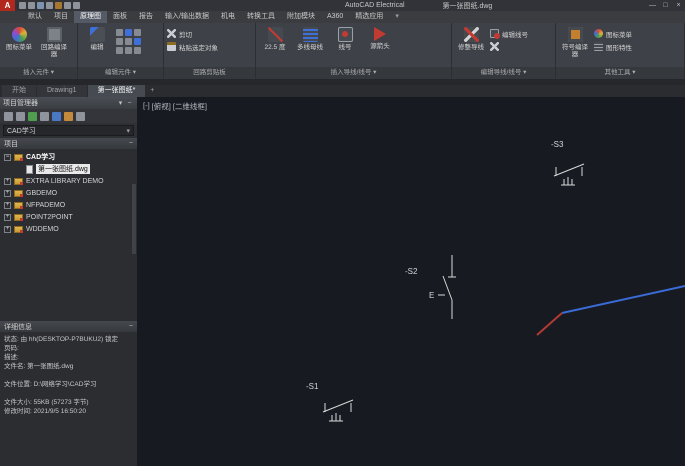 The width and height of the screenshot is (685, 466). What do you see at coordinates (68, 143) in the screenshot?
I see `projects-section-bar: 项目 −` at bounding box center [68, 143].